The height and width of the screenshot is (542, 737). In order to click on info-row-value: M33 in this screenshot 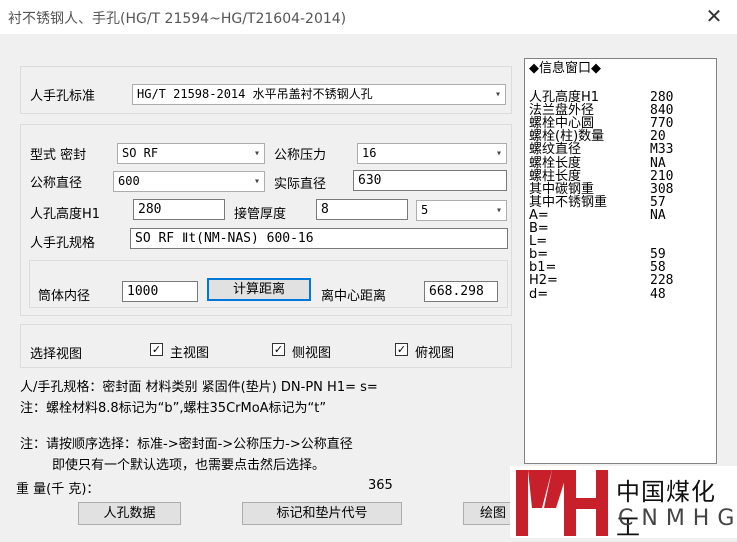, I will do `click(662, 150)`.